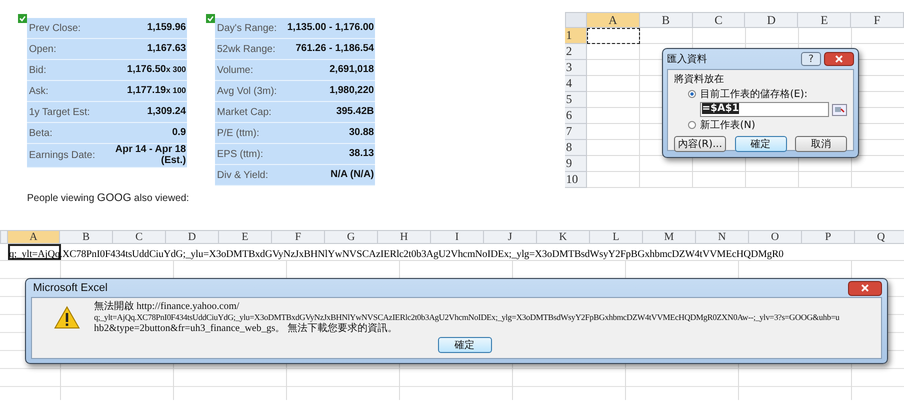  I want to click on ok-button: 確定, so click(465, 345).